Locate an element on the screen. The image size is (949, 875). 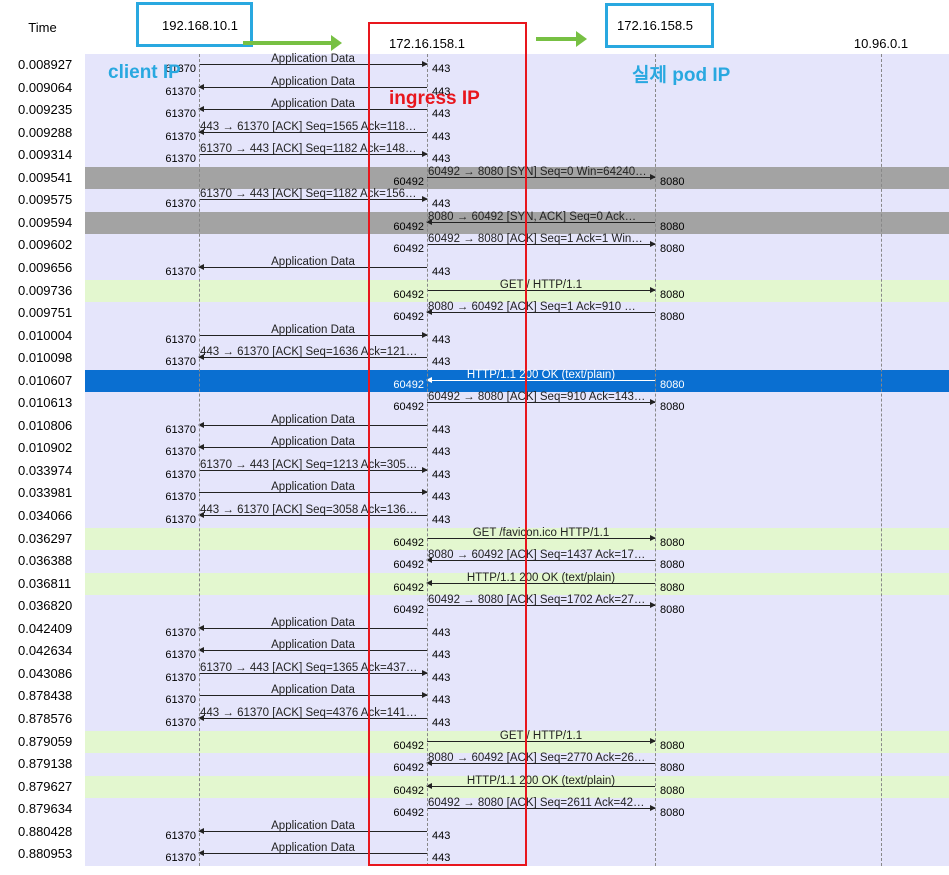
flow-row-time: 0.880953 is located at coordinates (45, 854).